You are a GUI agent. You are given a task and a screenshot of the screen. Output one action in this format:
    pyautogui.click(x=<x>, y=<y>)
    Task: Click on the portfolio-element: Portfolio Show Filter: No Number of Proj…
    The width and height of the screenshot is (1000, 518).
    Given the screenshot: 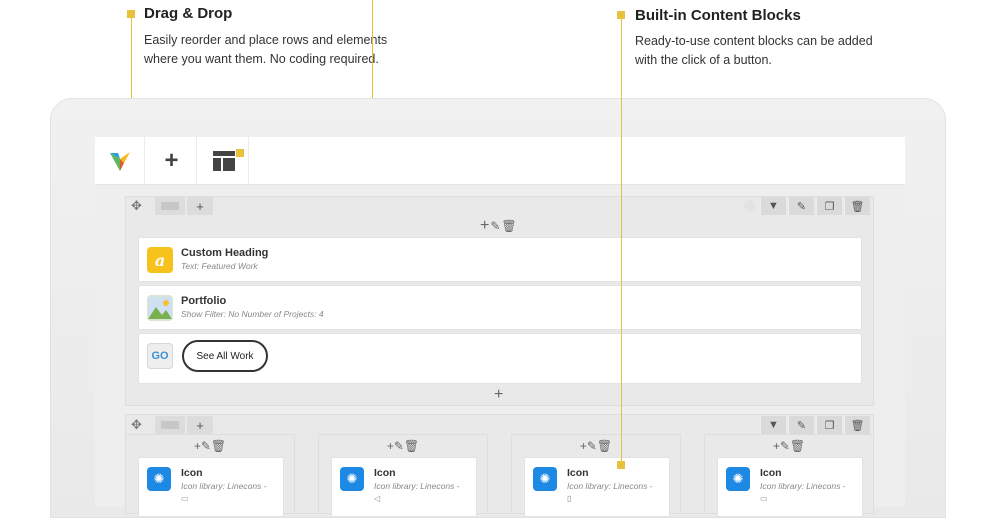 What is the action you would take?
    pyautogui.click(x=500, y=307)
    